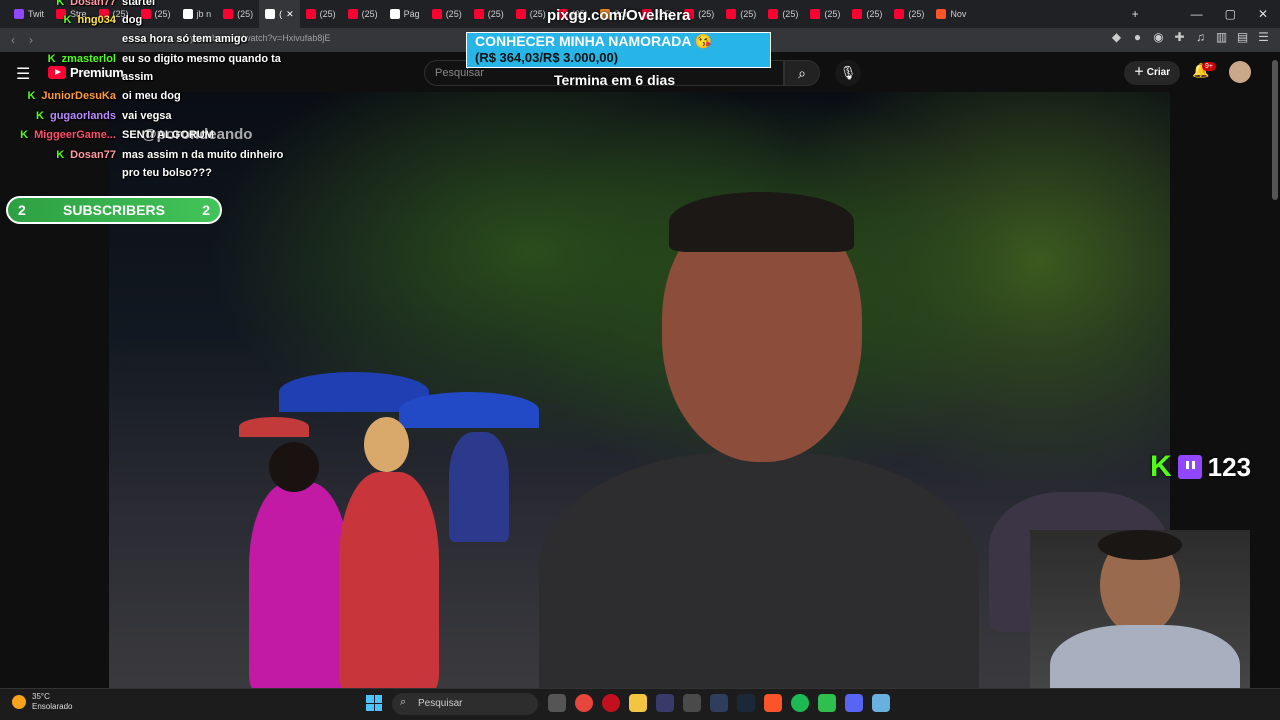 This screenshot has width=1280, height=720. I want to click on create-button: ＋ Criar, so click(1152, 73).